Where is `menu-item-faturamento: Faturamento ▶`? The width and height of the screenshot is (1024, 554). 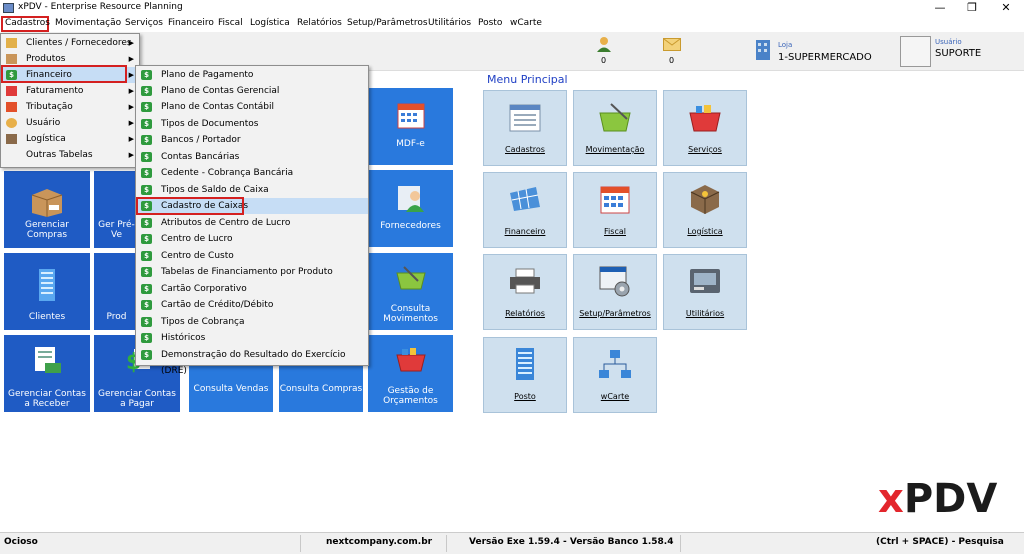 menu-item-faturamento: Faturamento ▶ is located at coordinates (70, 91).